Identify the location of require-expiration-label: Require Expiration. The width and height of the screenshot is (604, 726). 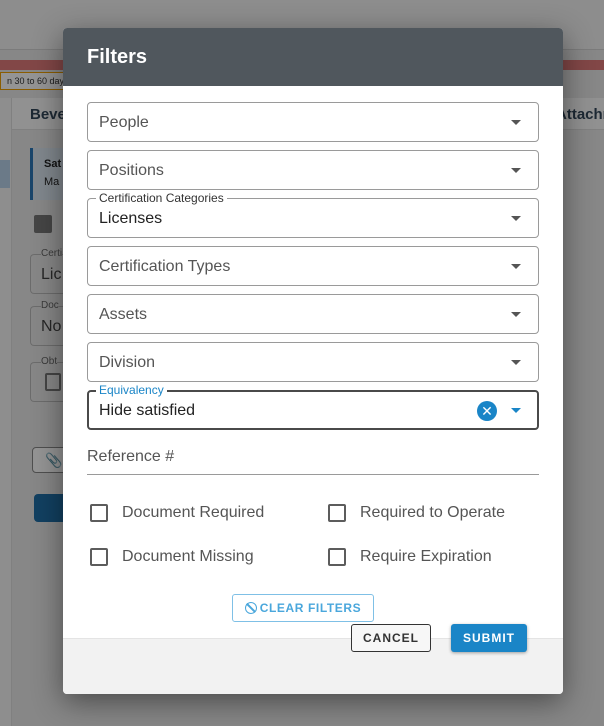
(426, 556).